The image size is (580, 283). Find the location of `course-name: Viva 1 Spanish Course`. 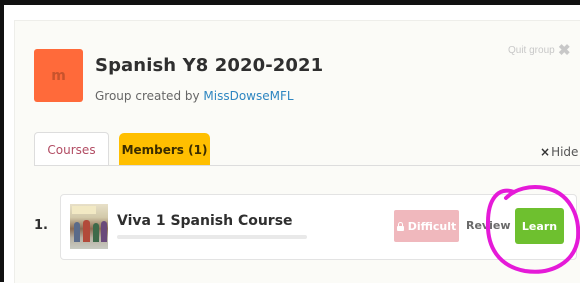

course-name: Viva 1 Spanish Course is located at coordinates (205, 221).